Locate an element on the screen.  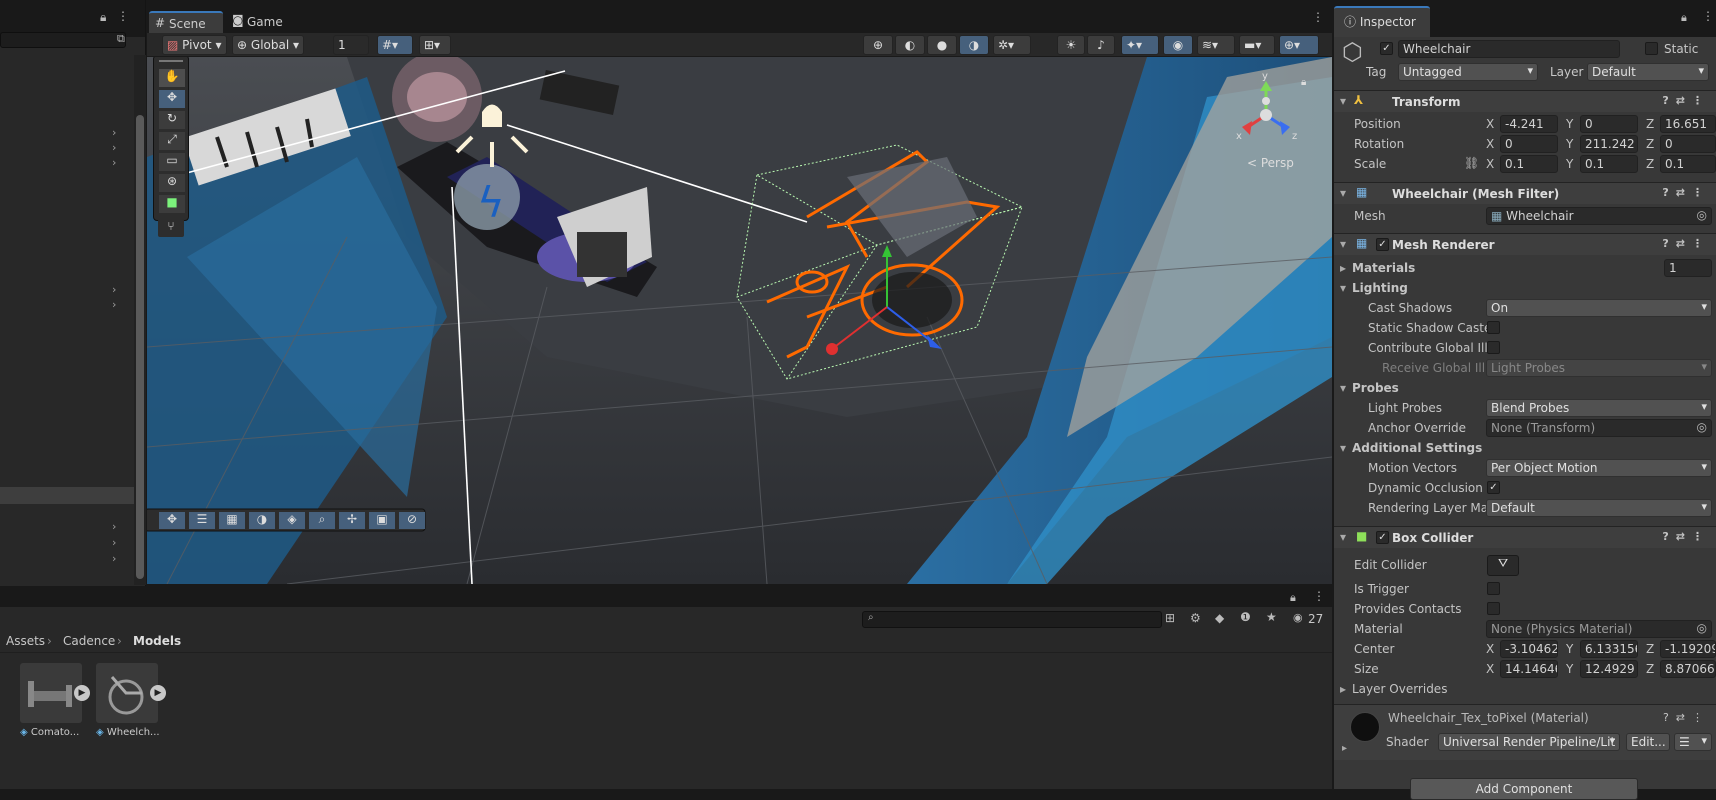
tab-inspector: ⓘ Inspector is located at coordinates (1382, 21).